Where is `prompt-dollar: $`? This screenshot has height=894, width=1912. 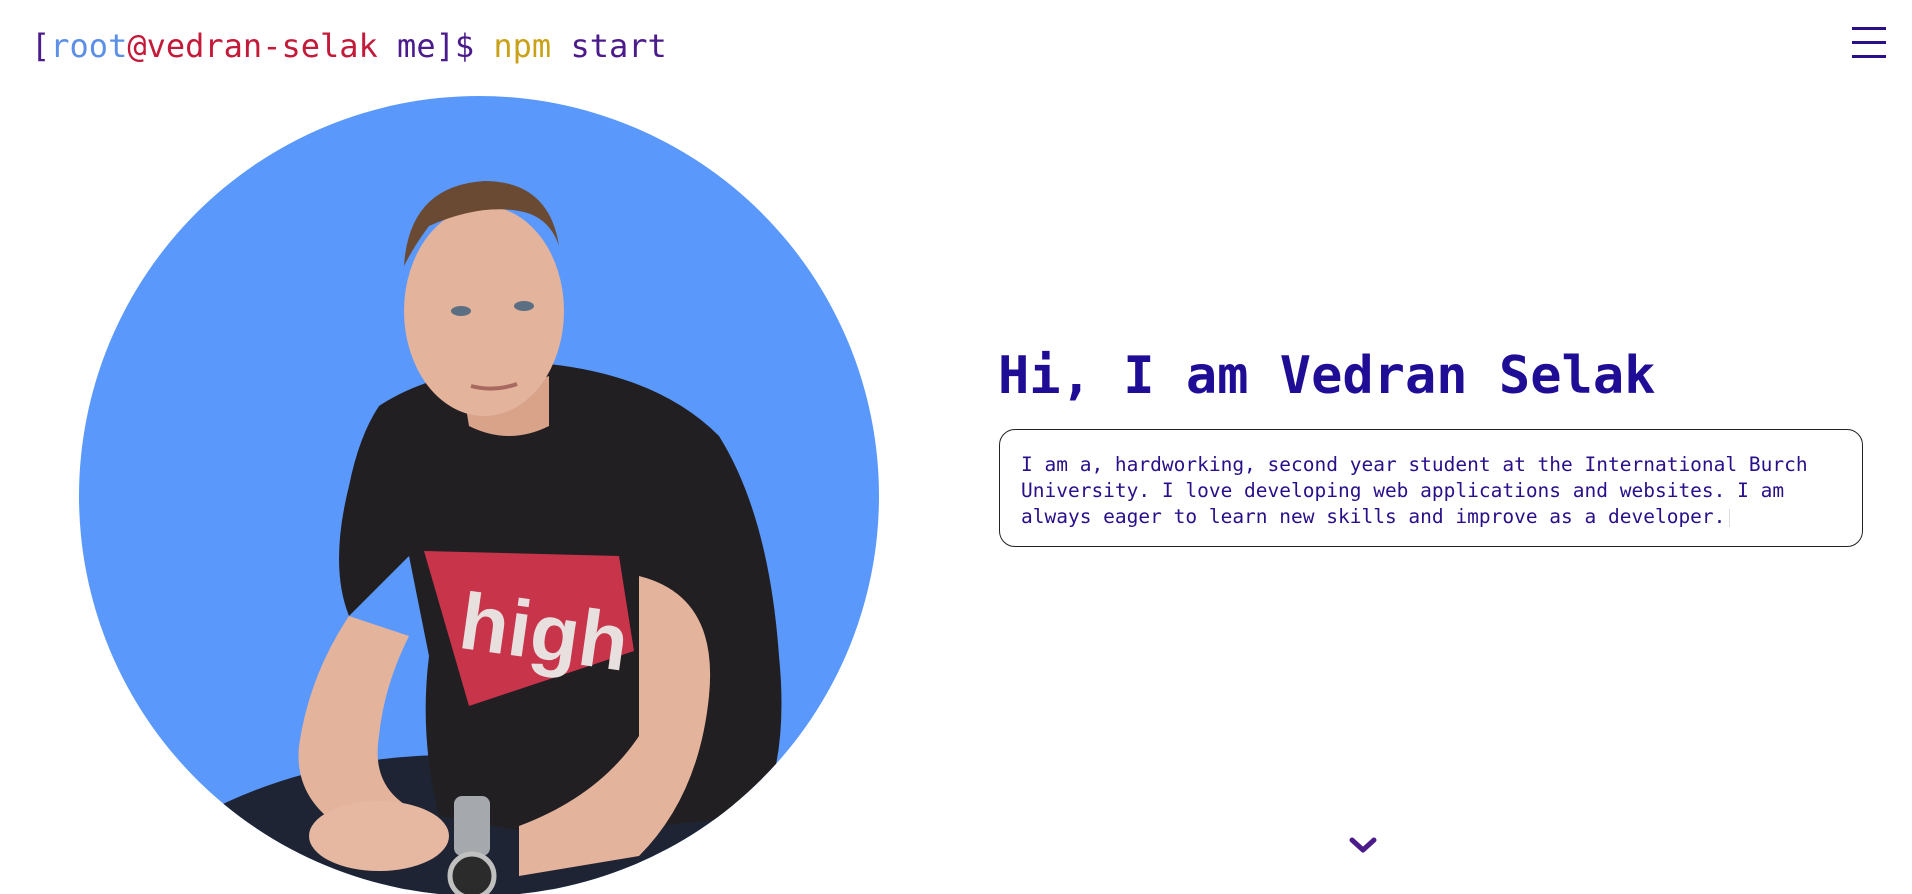
prompt-dollar: $ is located at coordinates (474, 46).